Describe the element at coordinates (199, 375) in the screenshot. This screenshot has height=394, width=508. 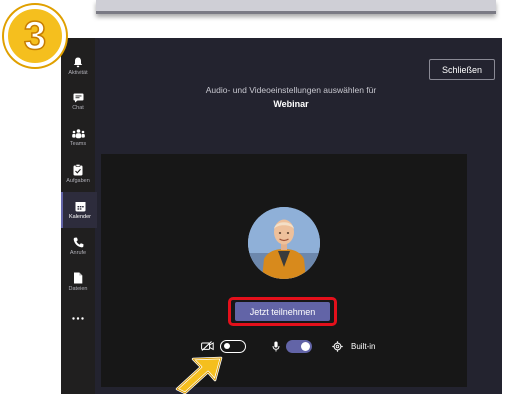
I see `pointer-arrow-icon` at that location.